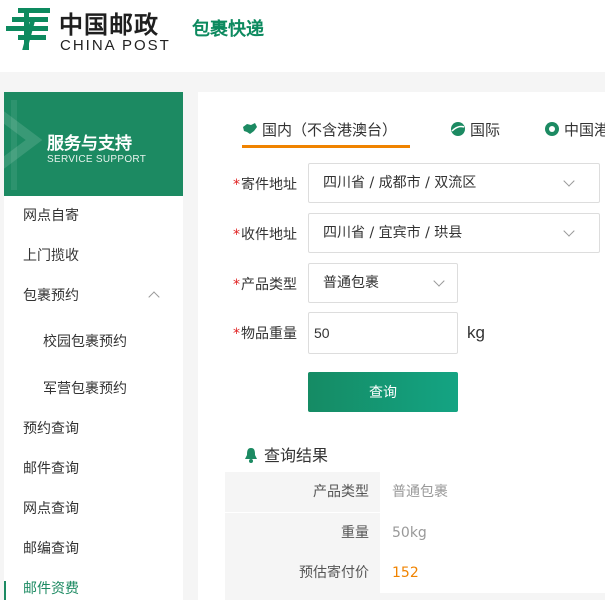 The height and width of the screenshot is (600, 605). Describe the element at coordinates (51, 549) in the screenshot. I see `sidebar-item-label: 邮编查询` at that location.